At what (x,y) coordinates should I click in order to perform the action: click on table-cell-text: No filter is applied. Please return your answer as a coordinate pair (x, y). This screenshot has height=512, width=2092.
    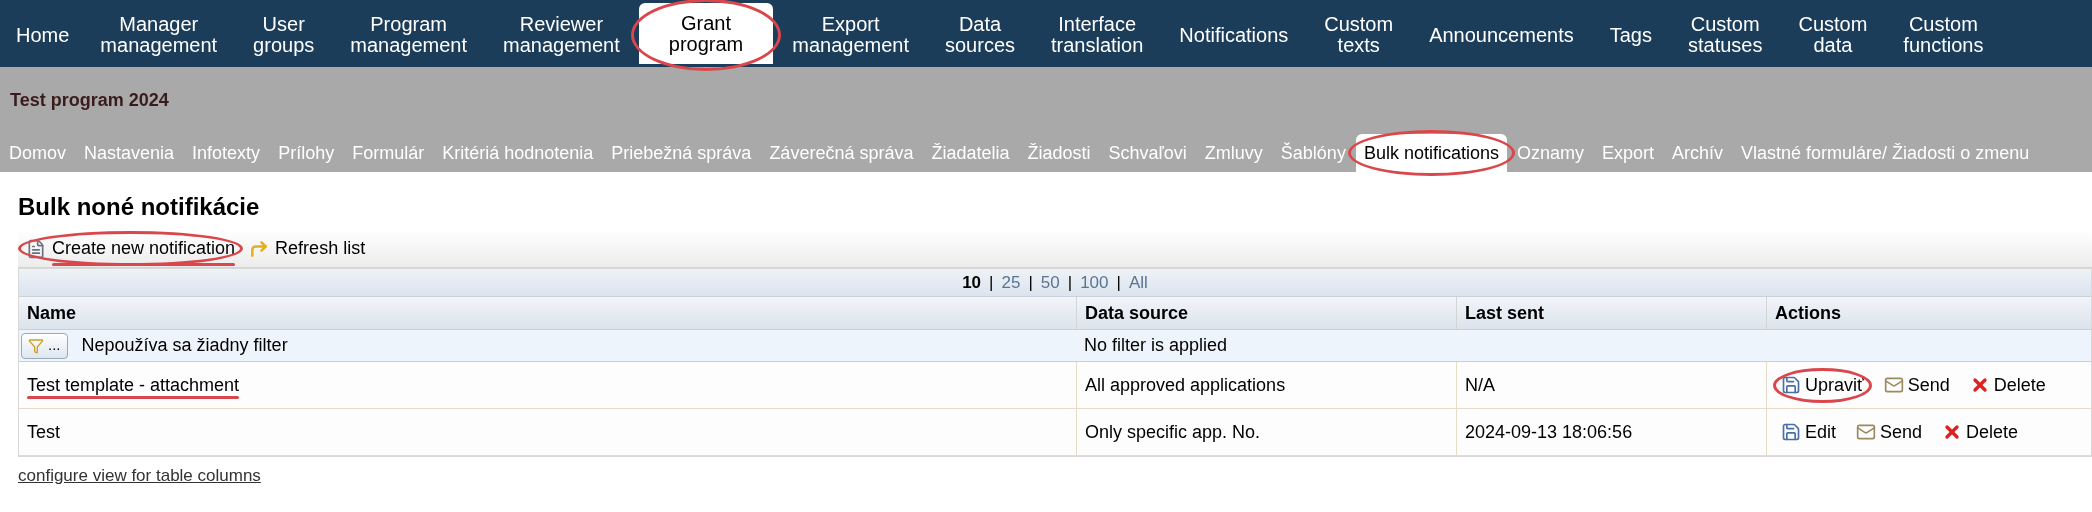
    Looking at the image, I should click on (1156, 345).